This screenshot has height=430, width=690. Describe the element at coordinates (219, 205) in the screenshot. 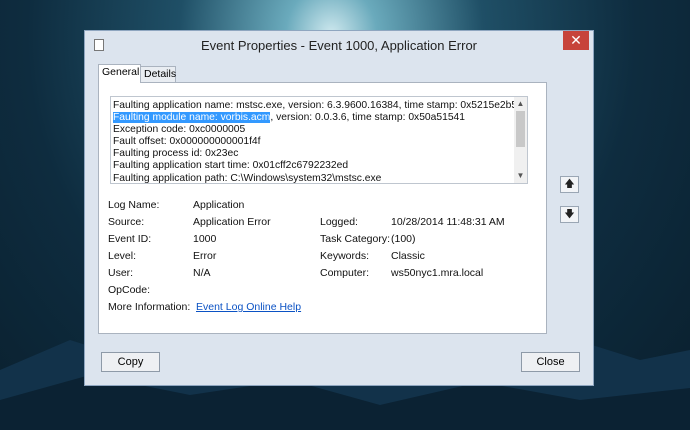

I see `log-name-value: Application` at that location.